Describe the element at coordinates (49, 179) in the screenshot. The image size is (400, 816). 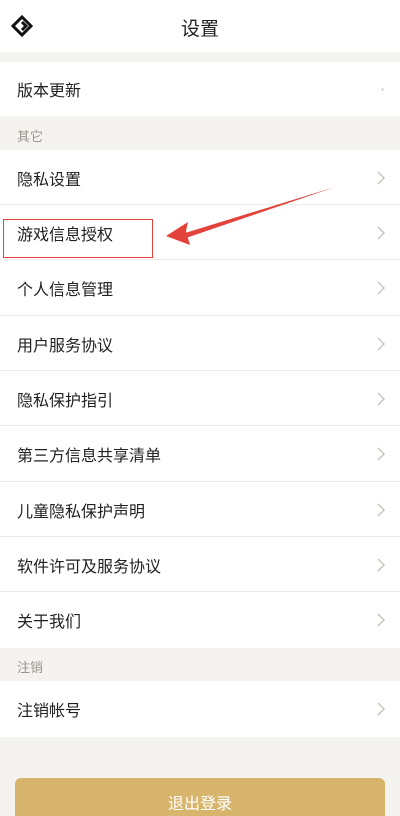
I see `row-label: 隐私设置` at that location.